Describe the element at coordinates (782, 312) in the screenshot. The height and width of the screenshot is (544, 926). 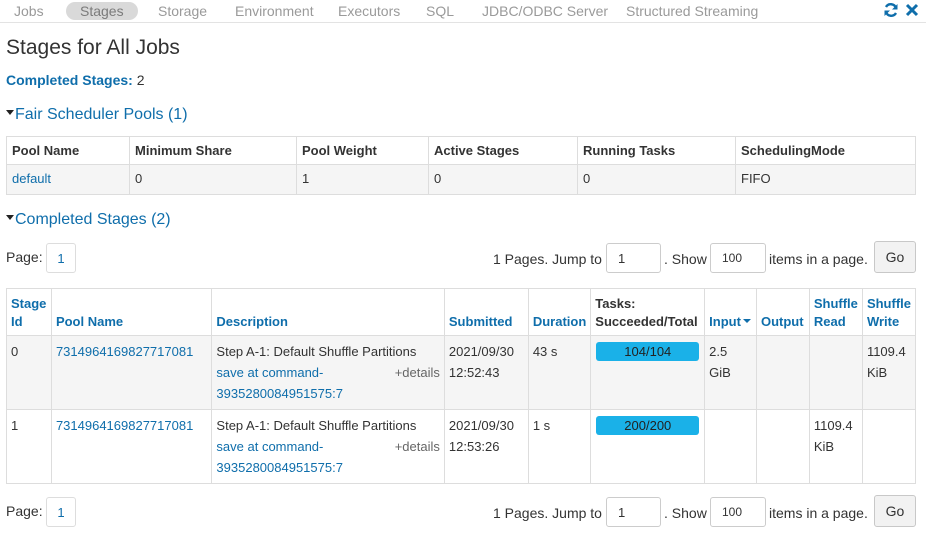
I see `col-output: Output` at that location.